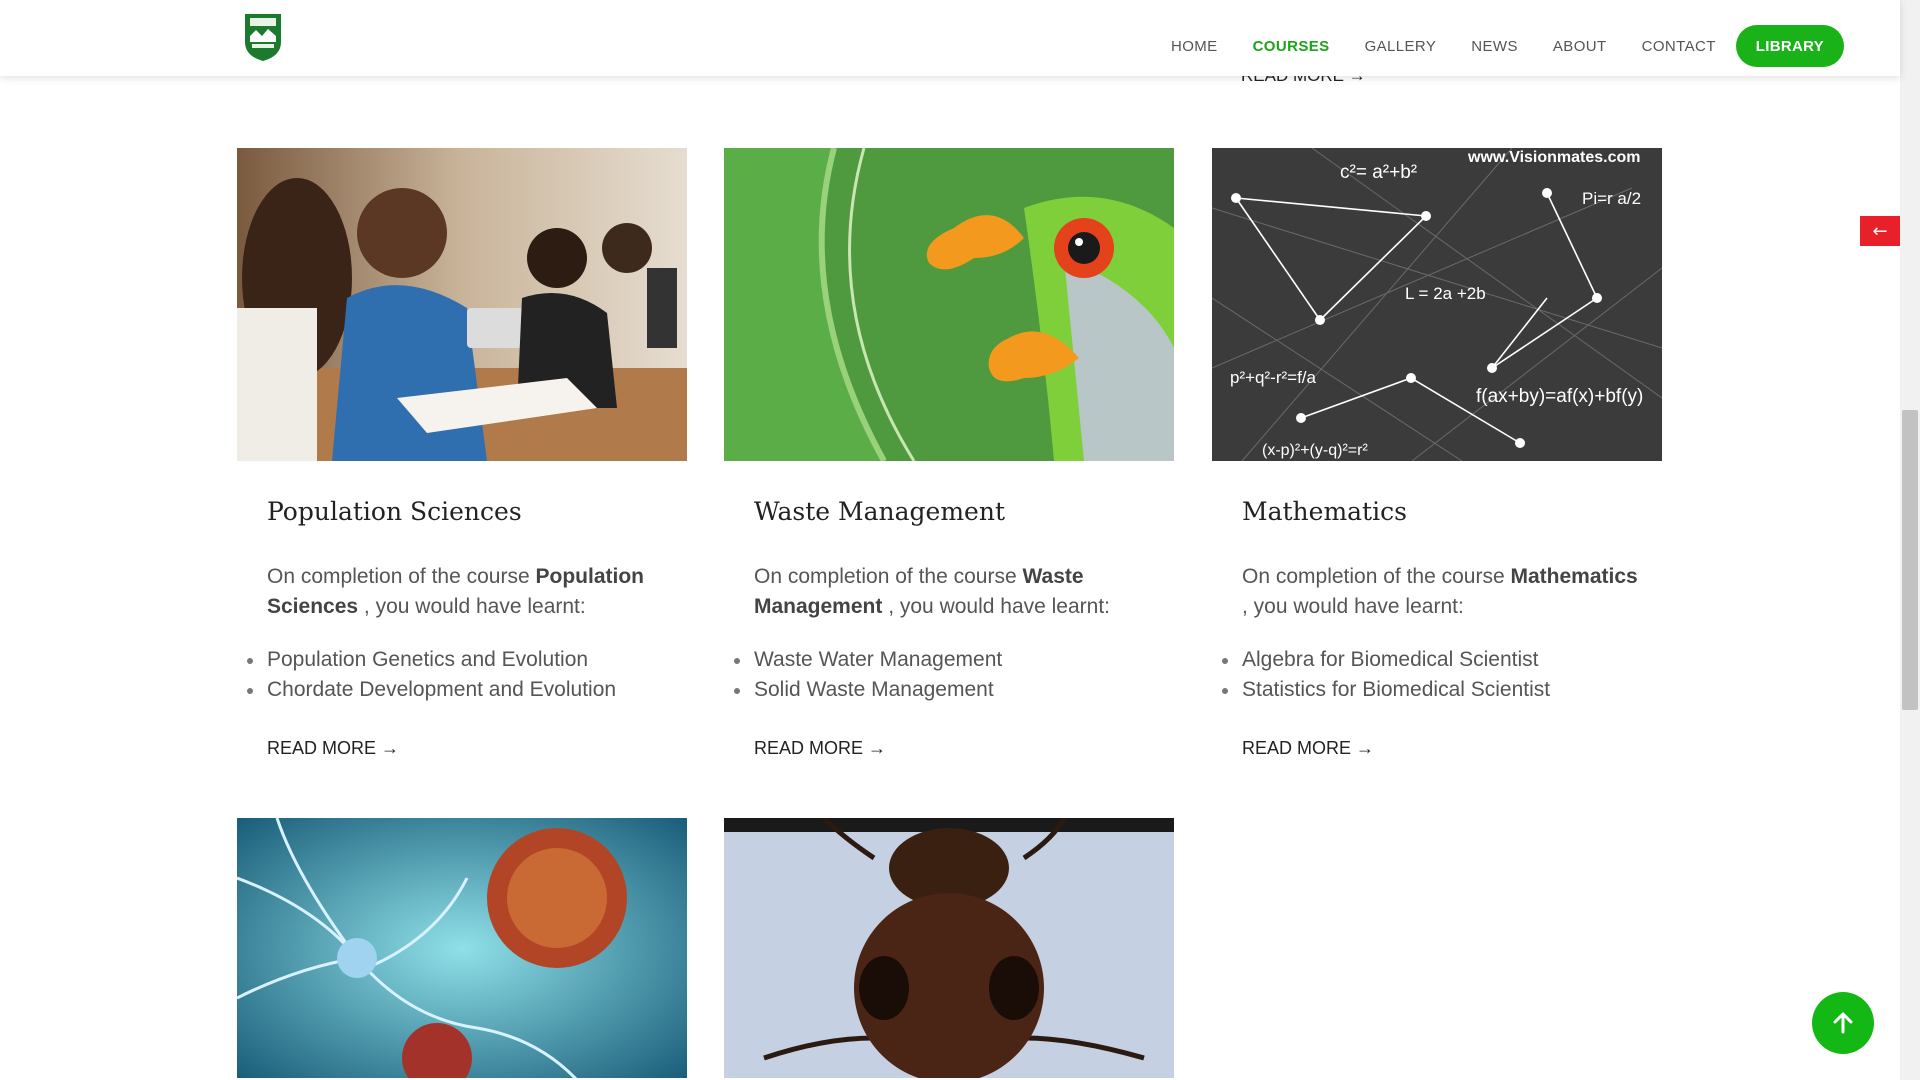 The width and height of the screenshot is (1920, 1080). Describe the element at coordinates (1580, 46) in the screenshot. I see `nav-about: ABOUT` at that location.